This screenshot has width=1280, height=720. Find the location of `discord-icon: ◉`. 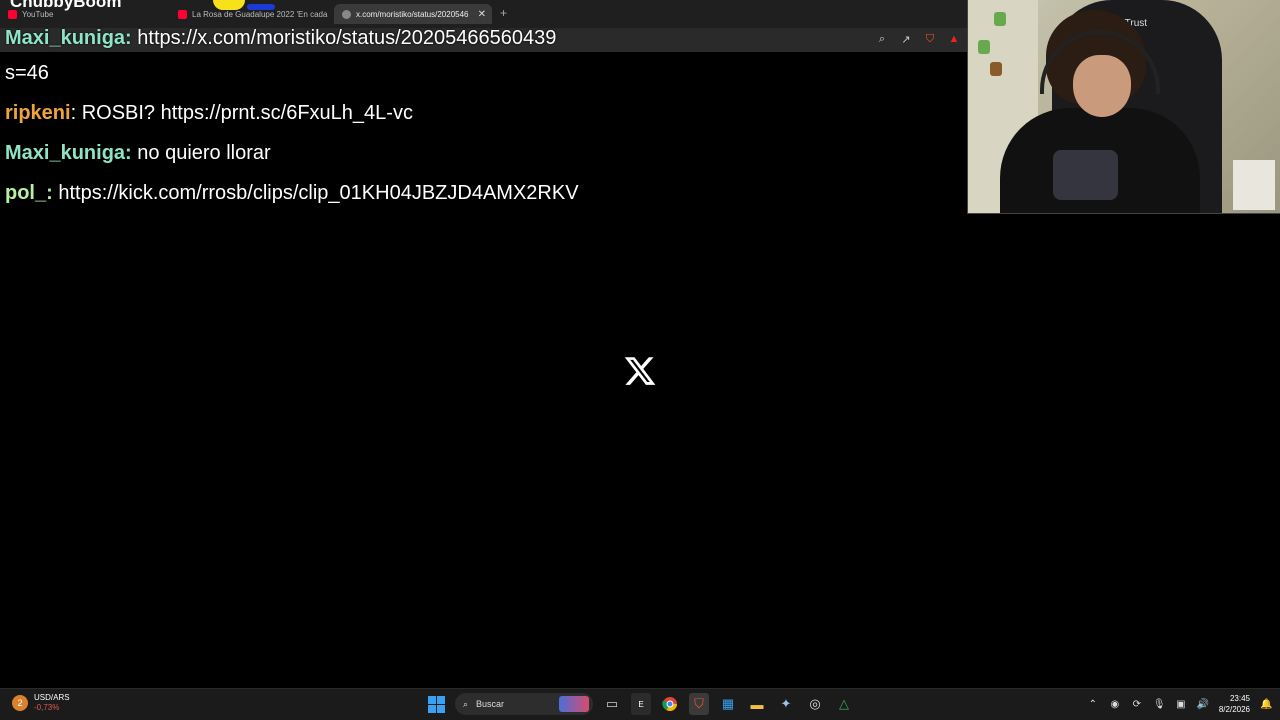

discord-icon: ◉ is located at coordinates (1115, 704).